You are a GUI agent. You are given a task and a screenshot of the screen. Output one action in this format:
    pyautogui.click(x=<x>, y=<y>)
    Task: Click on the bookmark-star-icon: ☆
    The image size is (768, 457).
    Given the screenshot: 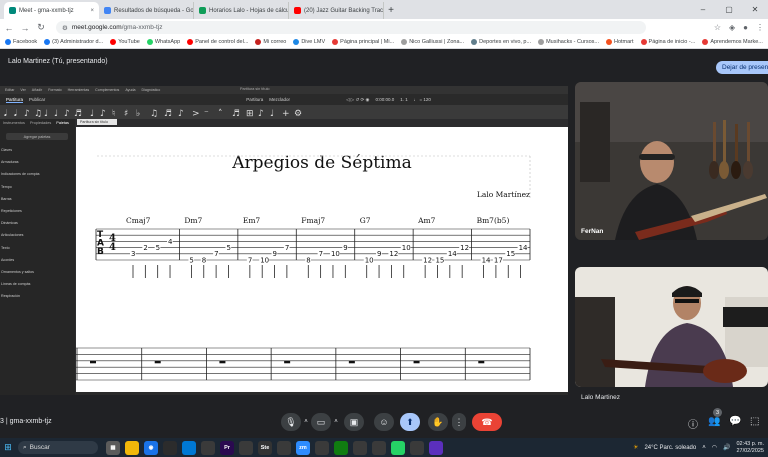 What is the action you would take?
    pyautogui.click(x=717, y=27)
    